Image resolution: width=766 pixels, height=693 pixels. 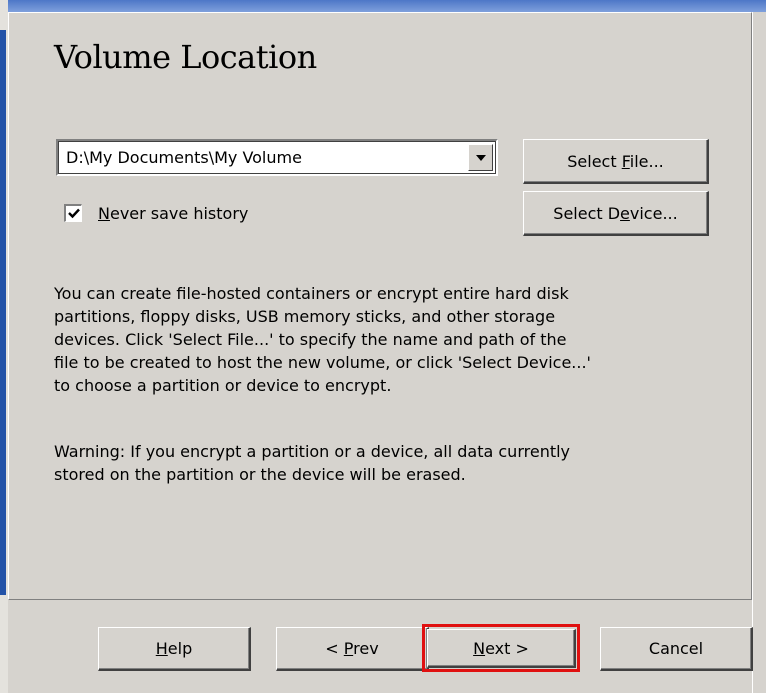 What do you see at coordinates (185, 57) in the screenshot?
I see `page-title: Volume Location` at bounding box center [185, 57].